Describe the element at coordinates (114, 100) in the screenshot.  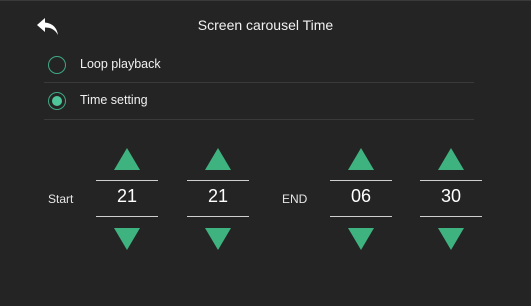
I see `time-setting-label: Time setting` at that location.